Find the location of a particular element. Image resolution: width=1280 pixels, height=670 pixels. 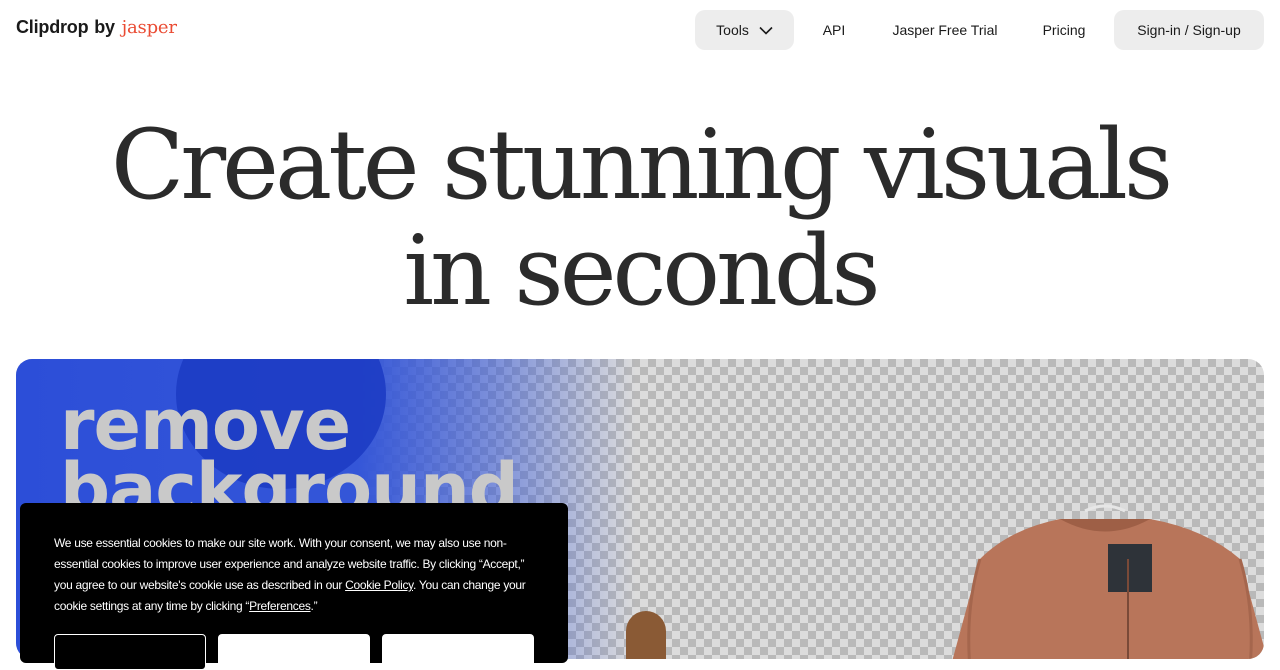

logo-main: Clipdrop is located at coordinates (52, 27).